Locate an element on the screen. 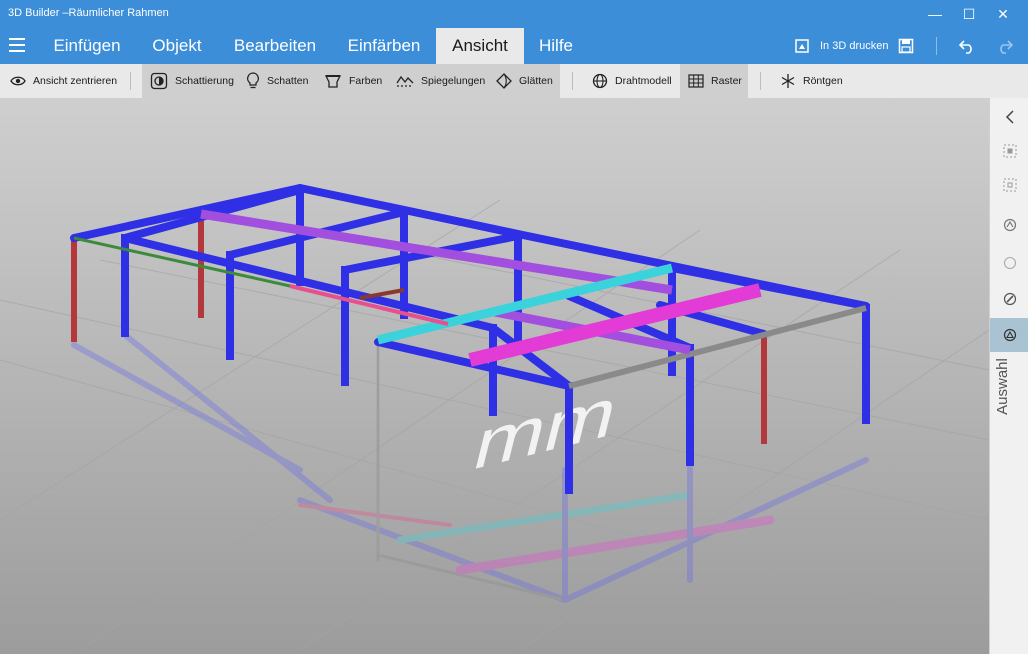 Image resolution: width=1028 pixels, height=654 pixels. select-vertices-button is located at coordinates (1009, 335).